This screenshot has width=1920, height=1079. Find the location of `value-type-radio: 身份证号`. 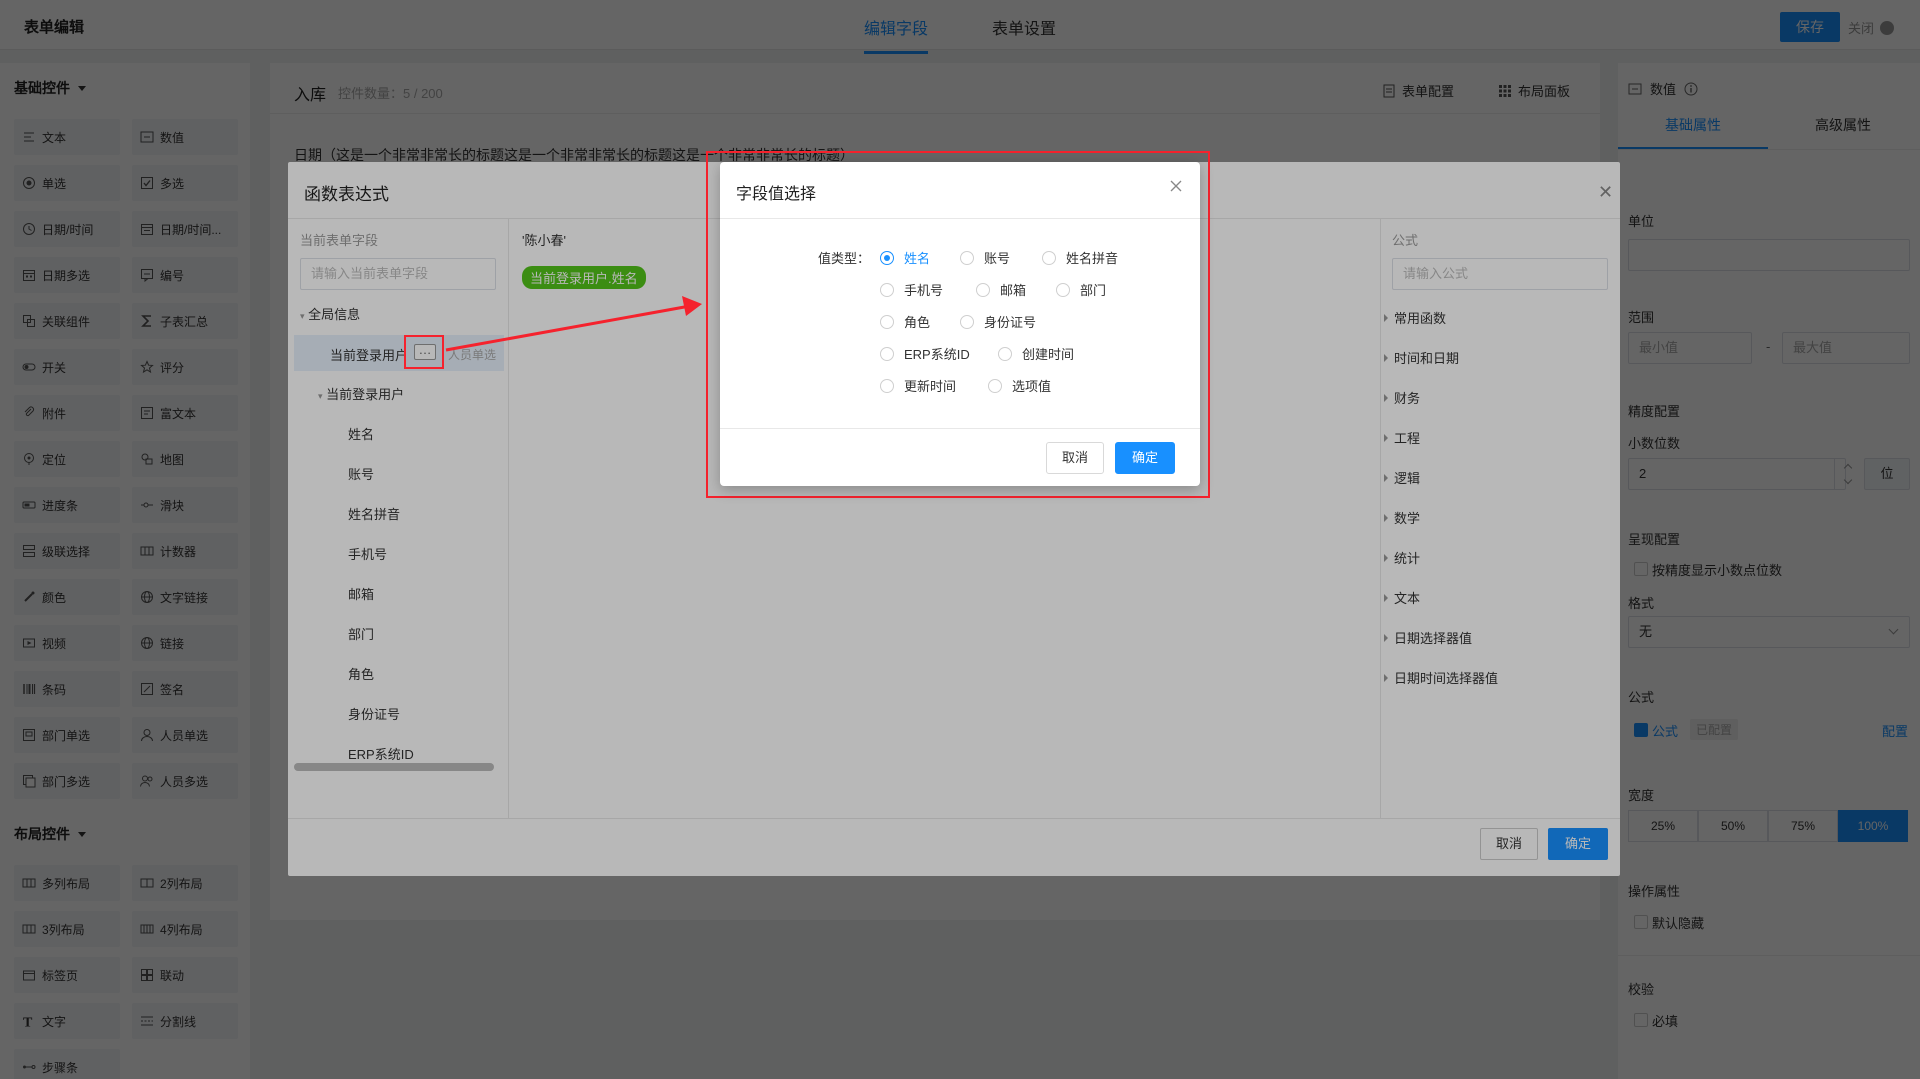

value-type-radio: 身份证号 is located at coordinates (998, 321).